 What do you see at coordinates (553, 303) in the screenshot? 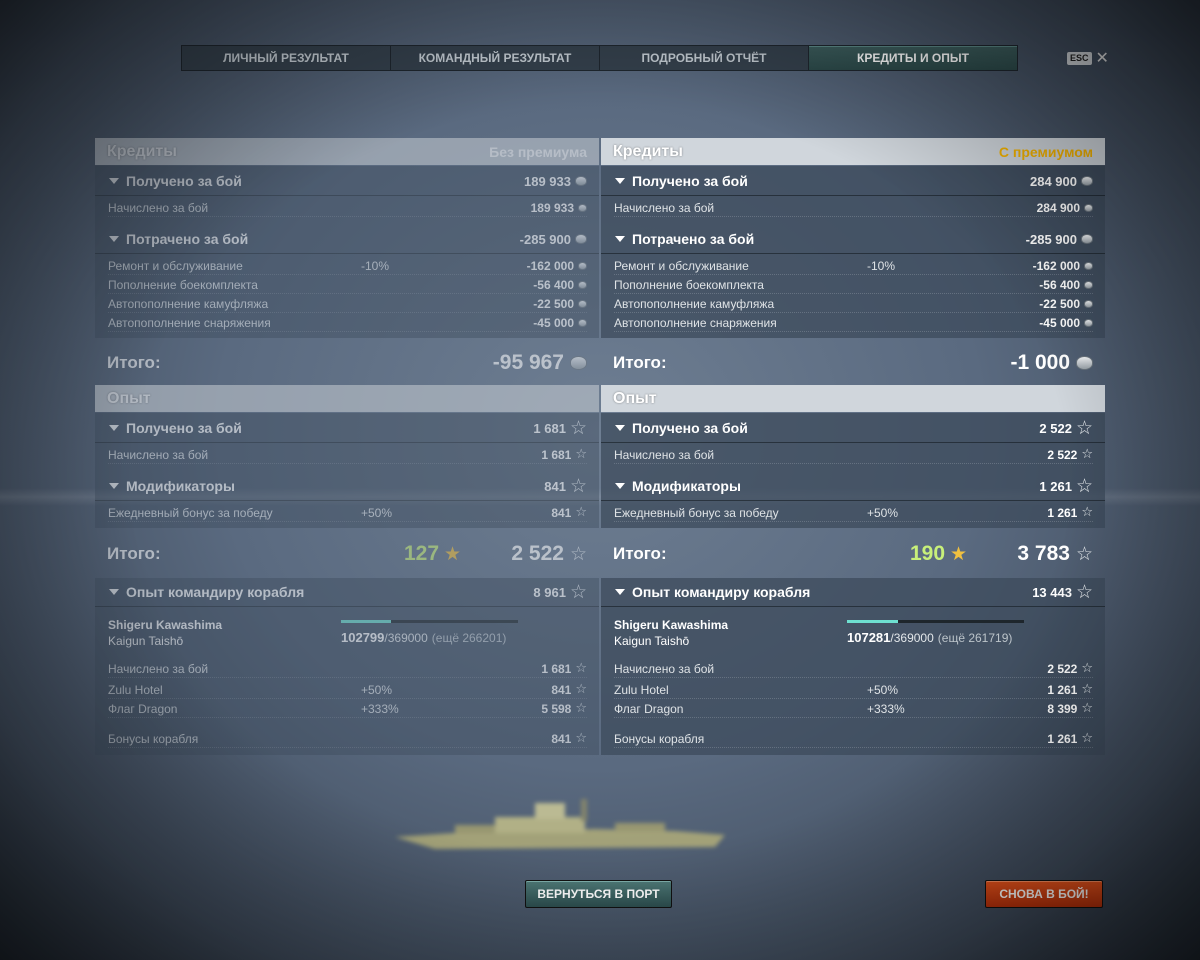
I see `row-value: -22 500` at bounding box center [553, 303].